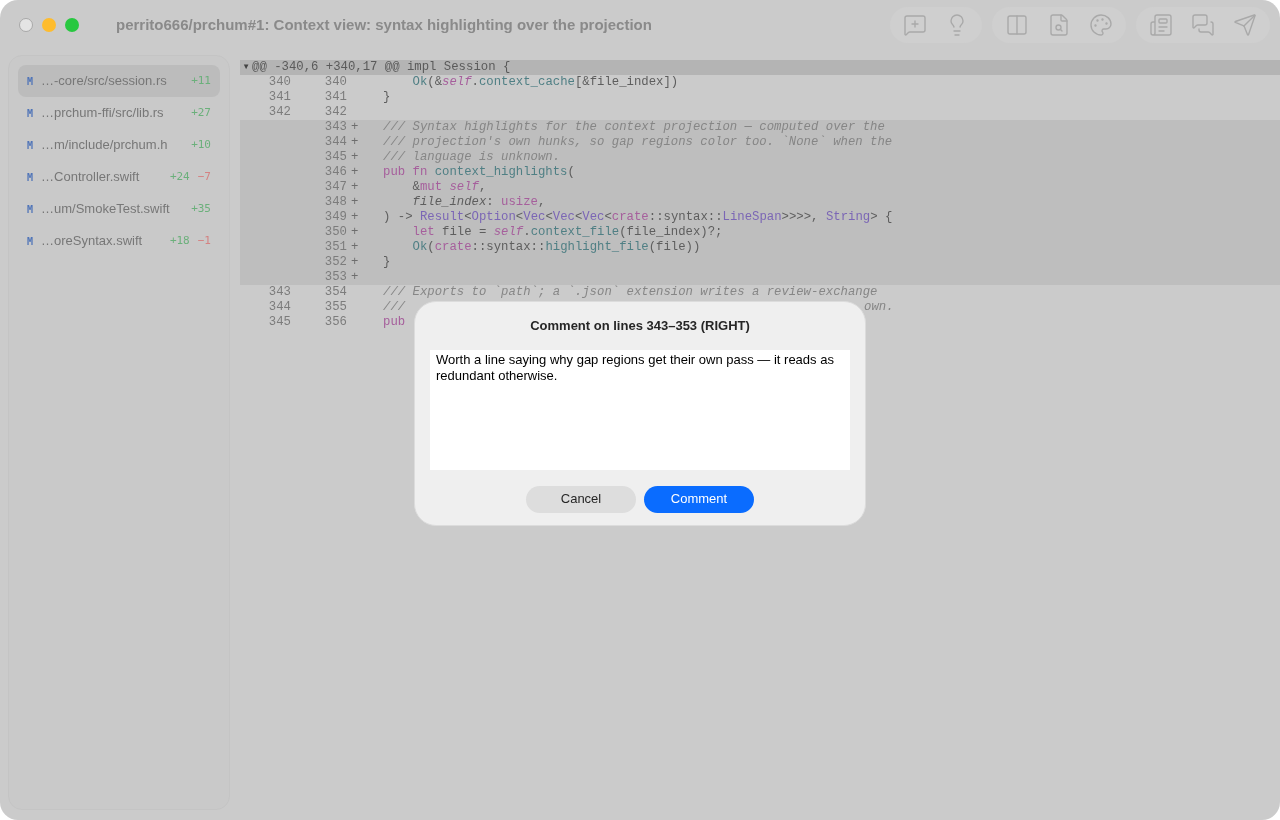  What do you see at coordinates (479, 172) in the screenshot?
I see `code-text: pub fn context_highlights(` at bounding box center [479, 172].